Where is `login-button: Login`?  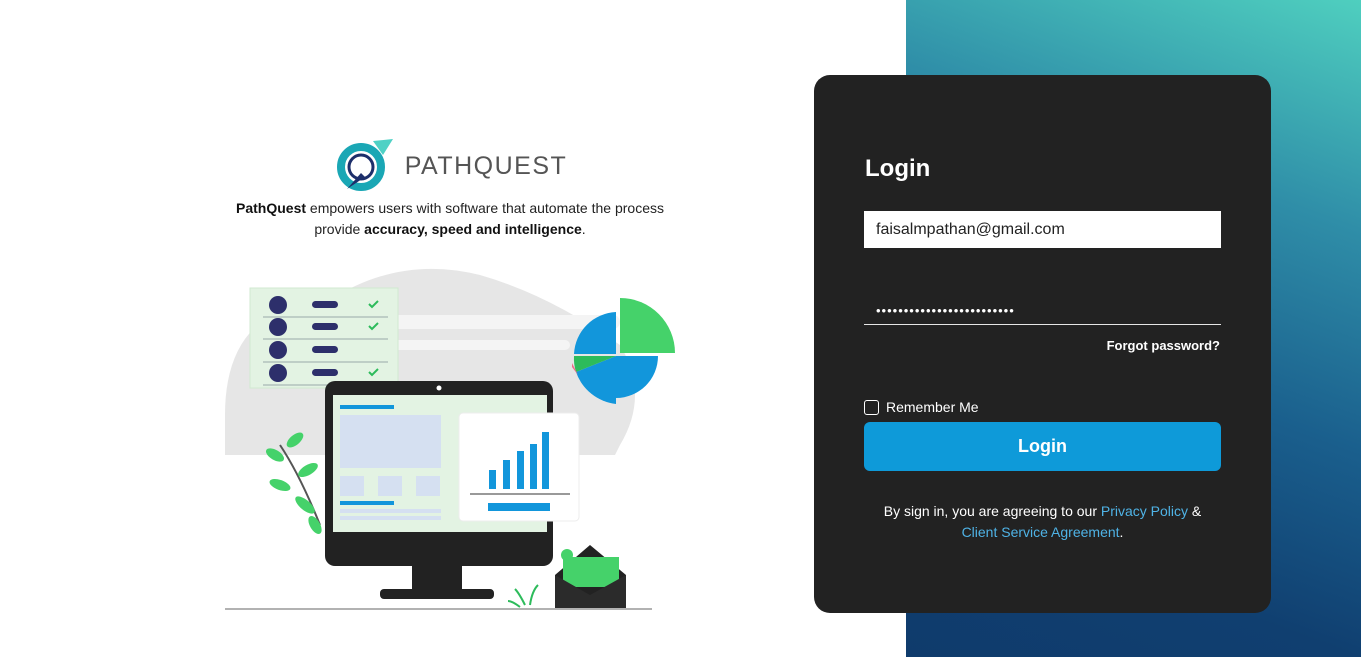 login-button: Login is located at coordinates (1042, 446).